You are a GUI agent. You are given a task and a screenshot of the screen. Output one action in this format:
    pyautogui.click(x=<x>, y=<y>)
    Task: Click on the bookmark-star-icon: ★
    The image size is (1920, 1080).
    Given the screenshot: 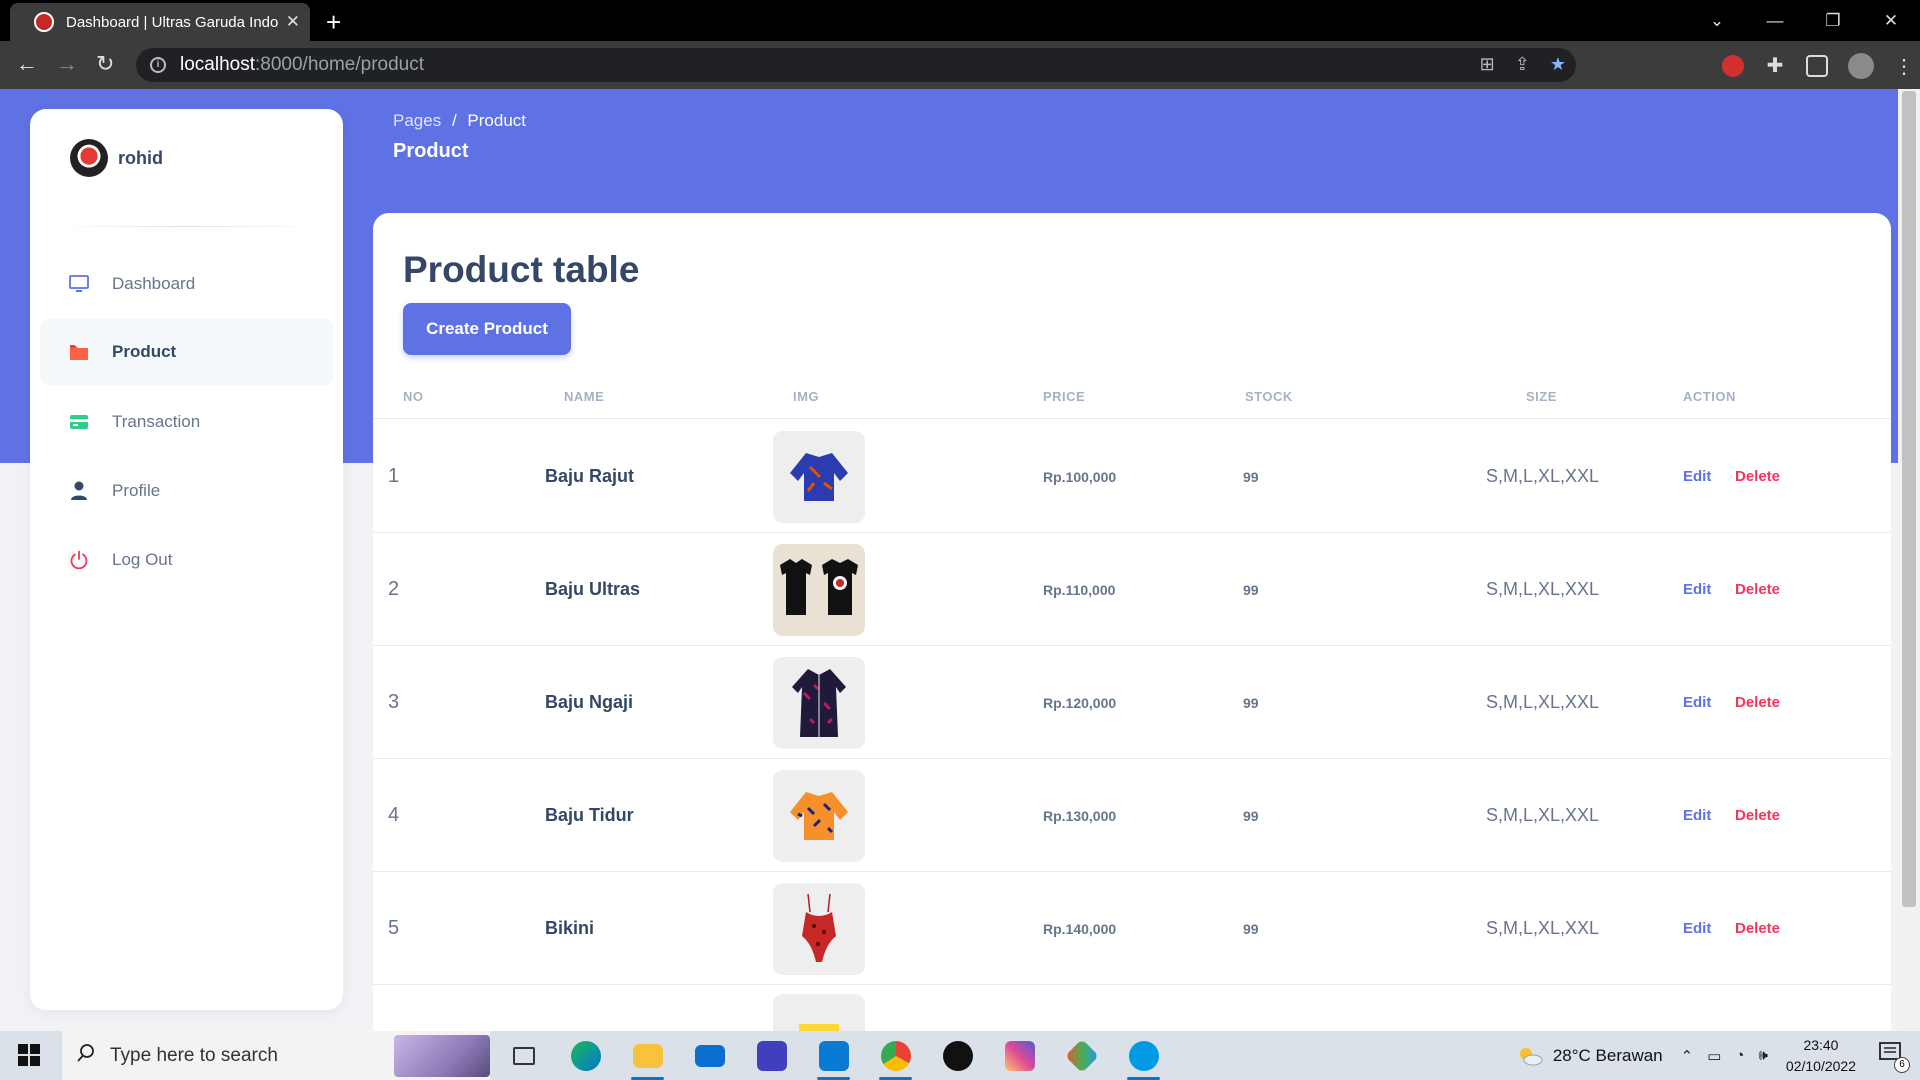 What is the action you would take?
    pyautogui.click(x=1558, y=64)
    